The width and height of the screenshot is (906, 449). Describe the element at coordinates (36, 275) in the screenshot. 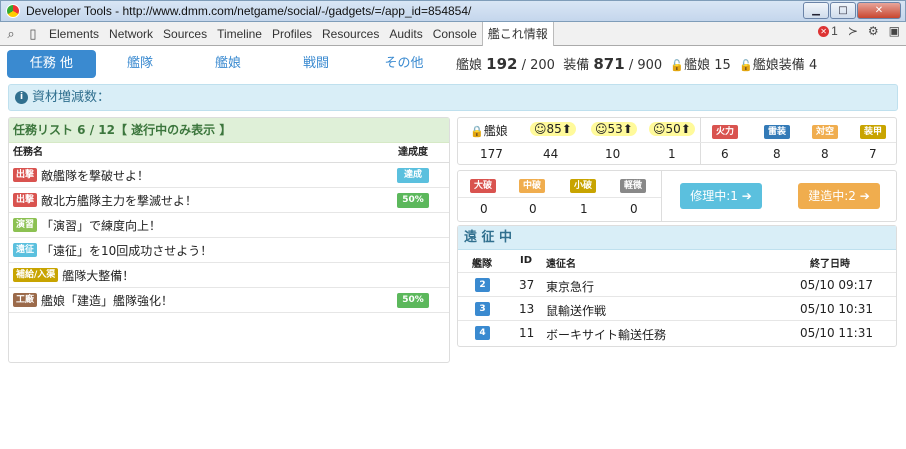

I see `quest-category-badge: 補給/入渠` at that location.